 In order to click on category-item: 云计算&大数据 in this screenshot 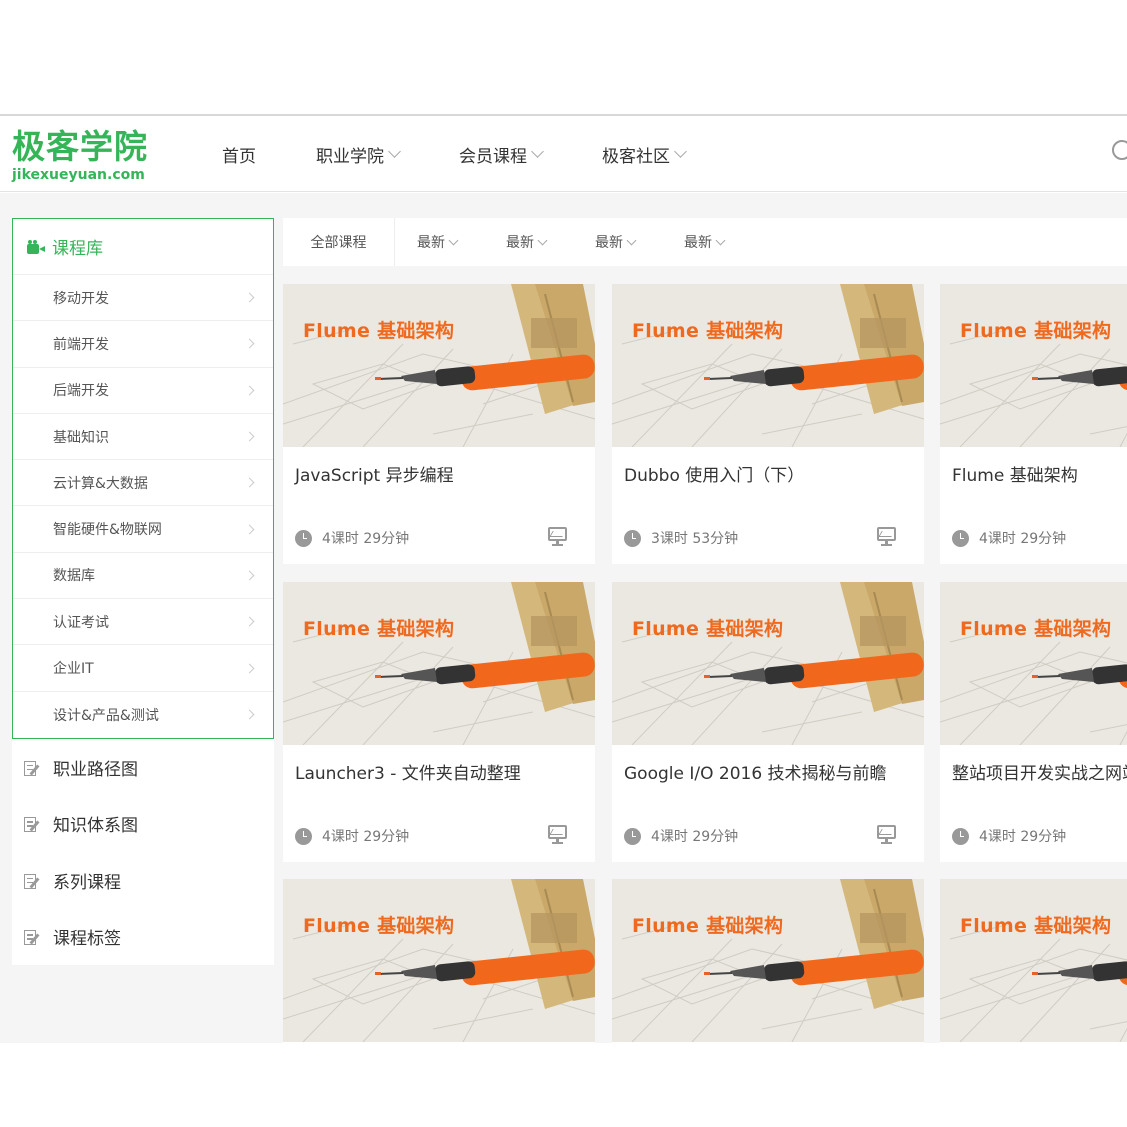, I will do `click(143, 483)`.